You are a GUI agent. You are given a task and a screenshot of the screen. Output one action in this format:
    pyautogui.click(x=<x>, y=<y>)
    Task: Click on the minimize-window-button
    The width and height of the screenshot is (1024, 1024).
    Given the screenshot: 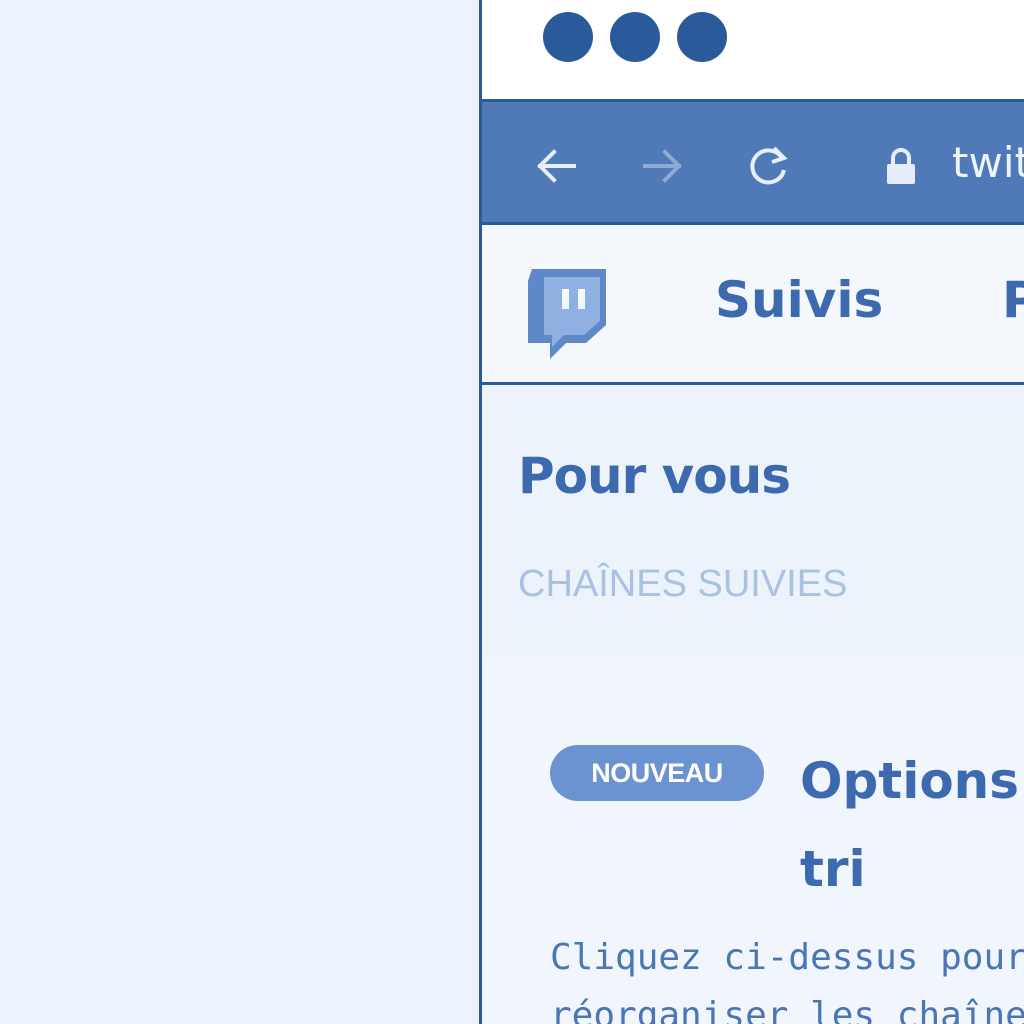 What is the action you would take?
    pyautogui.click(x=635, y=37)
    